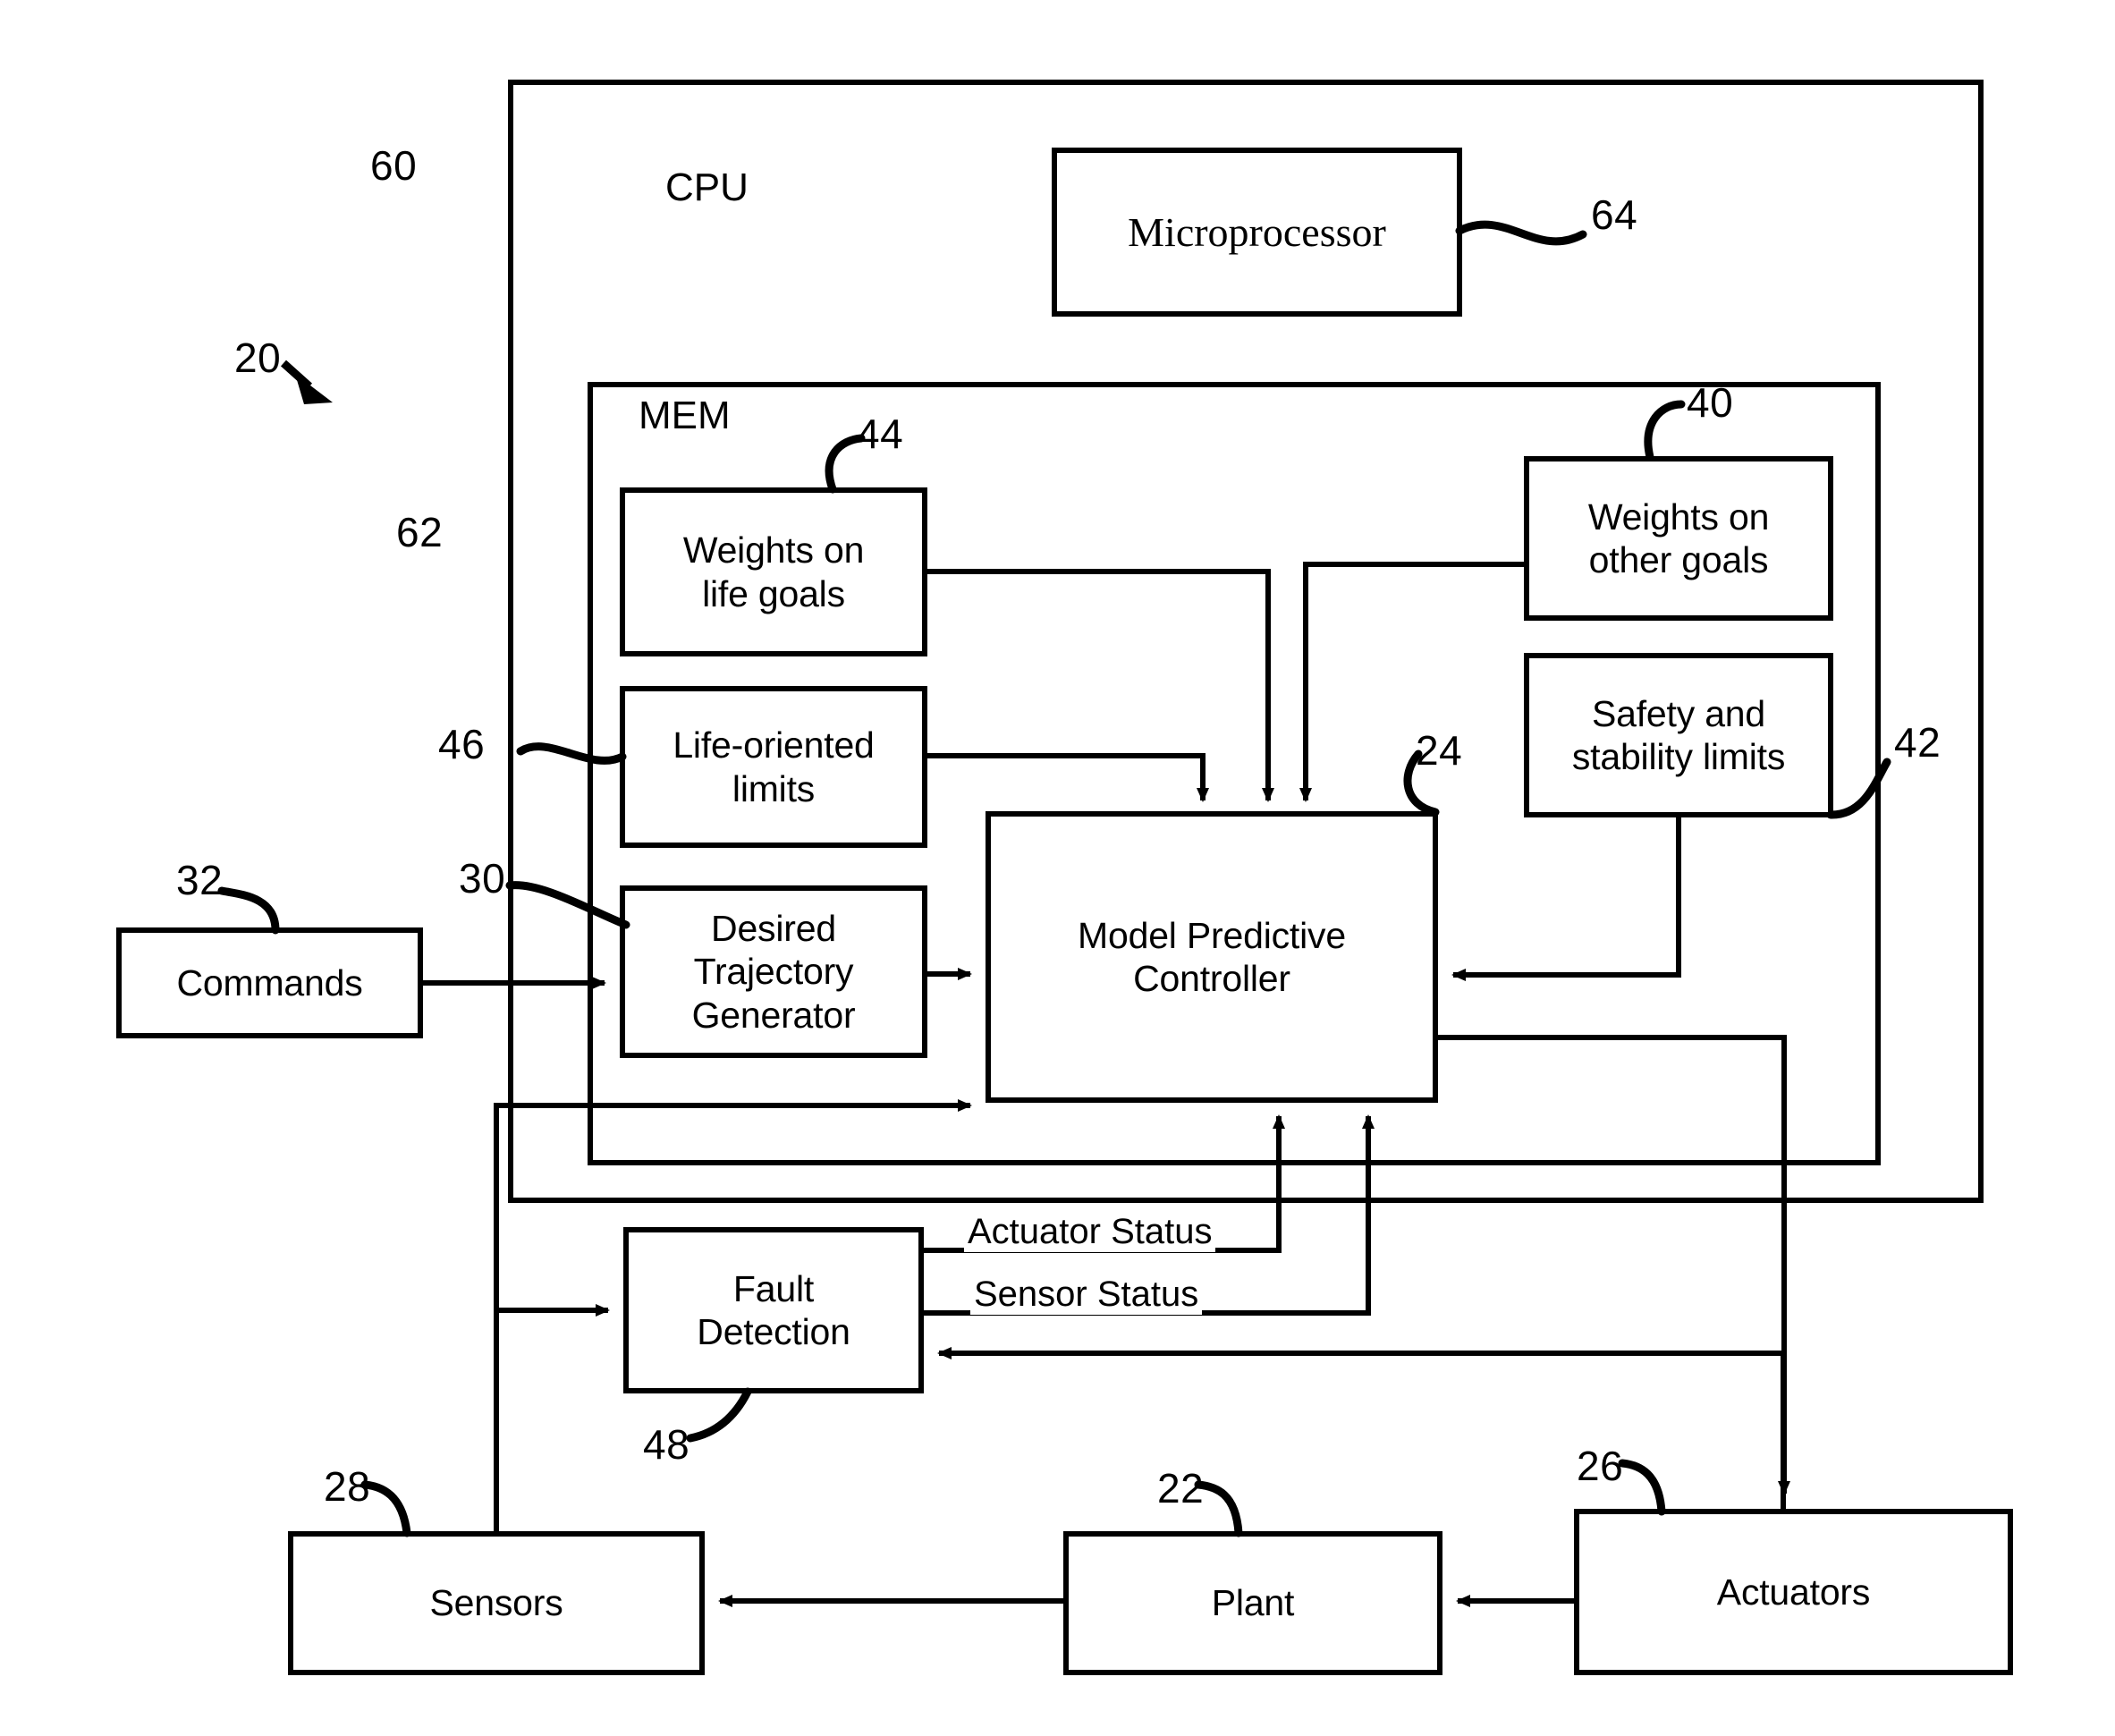 The image size is (2115, 1736). I want to click on ref-numeral-24: 24, so click(1439, 750).